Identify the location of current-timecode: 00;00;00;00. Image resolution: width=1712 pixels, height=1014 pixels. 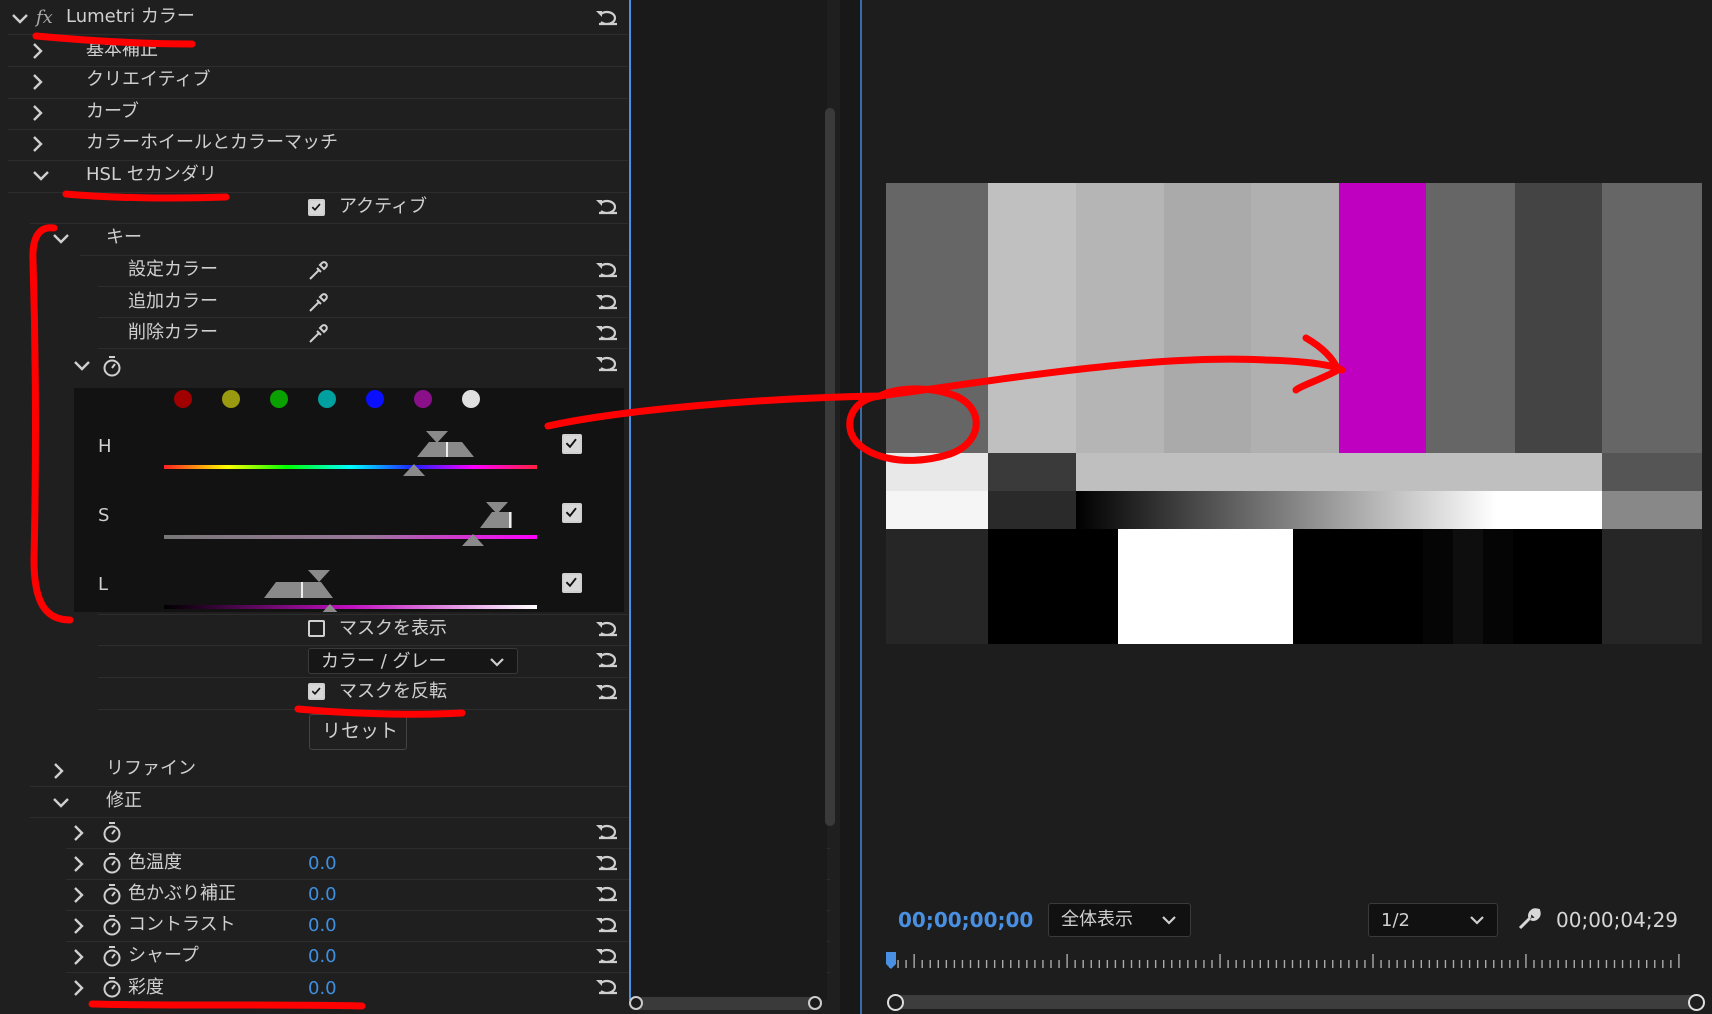
(965, 920).